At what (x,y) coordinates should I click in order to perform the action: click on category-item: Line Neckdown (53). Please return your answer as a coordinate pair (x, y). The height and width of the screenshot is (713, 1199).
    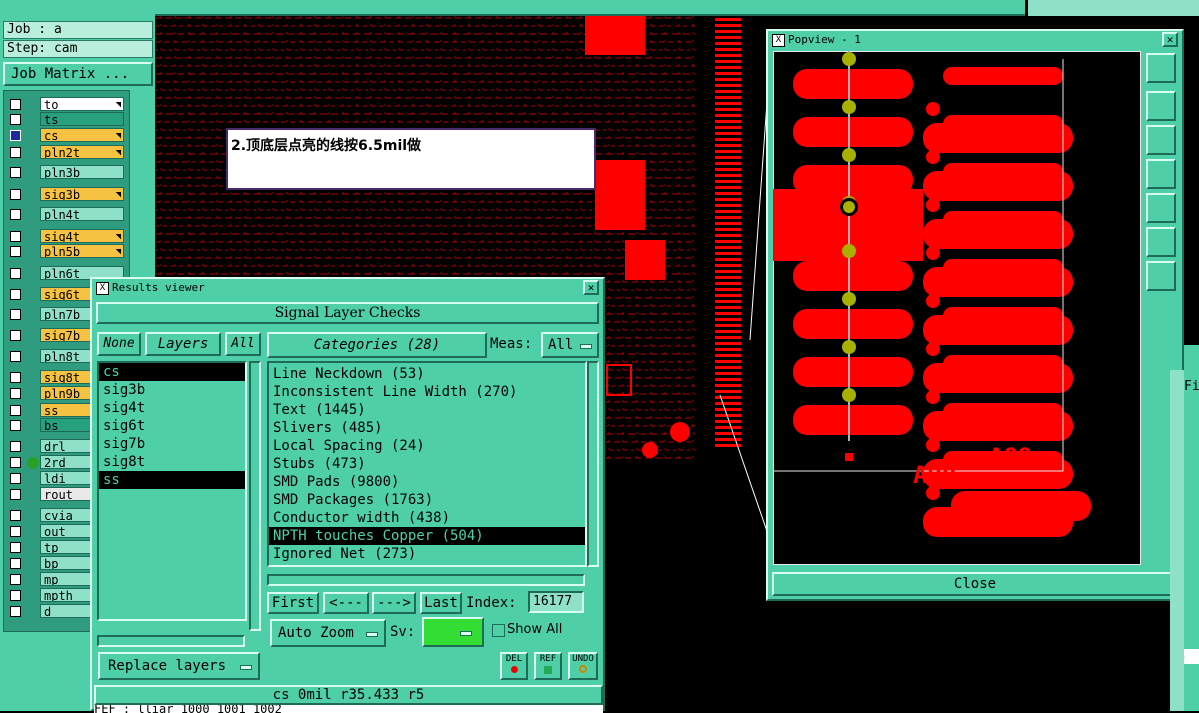
    Looking at the image, I should click on (427, 374).